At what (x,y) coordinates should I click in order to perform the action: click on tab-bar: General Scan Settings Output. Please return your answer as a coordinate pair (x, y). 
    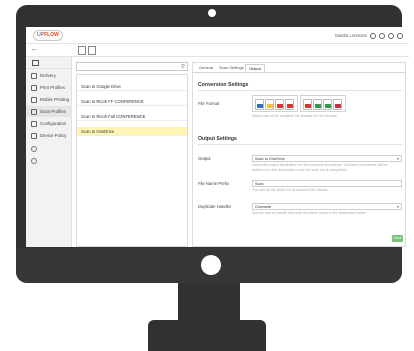
    Looking at the image, I should click on (299, 68).